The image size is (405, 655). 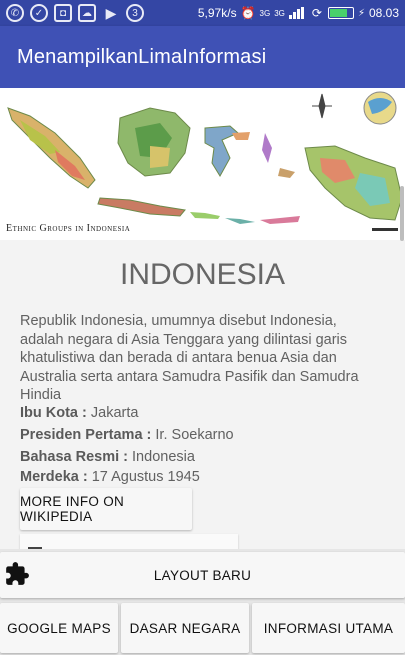 I want to click on scrollbar, so click(x=402, y=213).